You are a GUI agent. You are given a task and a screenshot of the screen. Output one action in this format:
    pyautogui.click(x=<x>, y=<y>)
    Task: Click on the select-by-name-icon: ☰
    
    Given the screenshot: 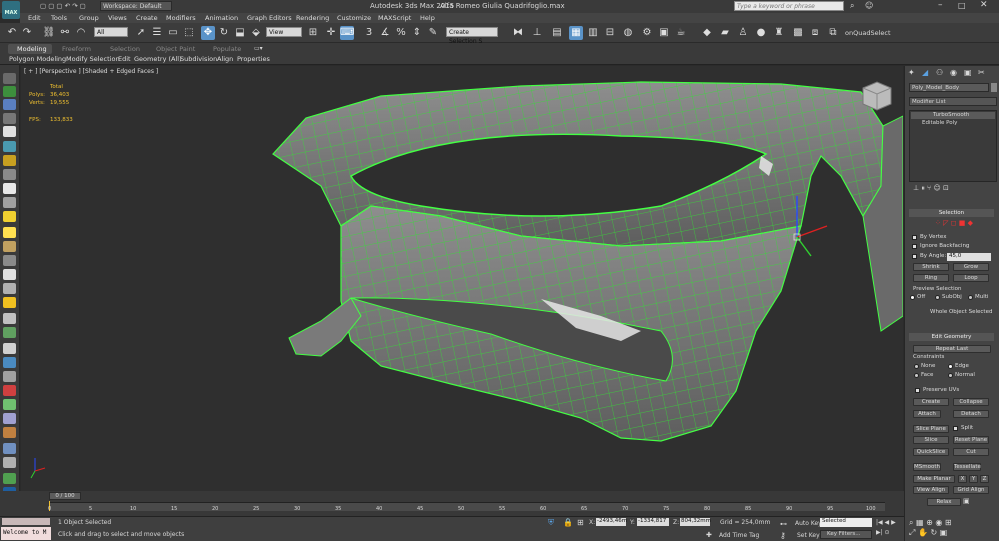 What is the action you would take?
    pyautogui.click(x=157, y=33)
    